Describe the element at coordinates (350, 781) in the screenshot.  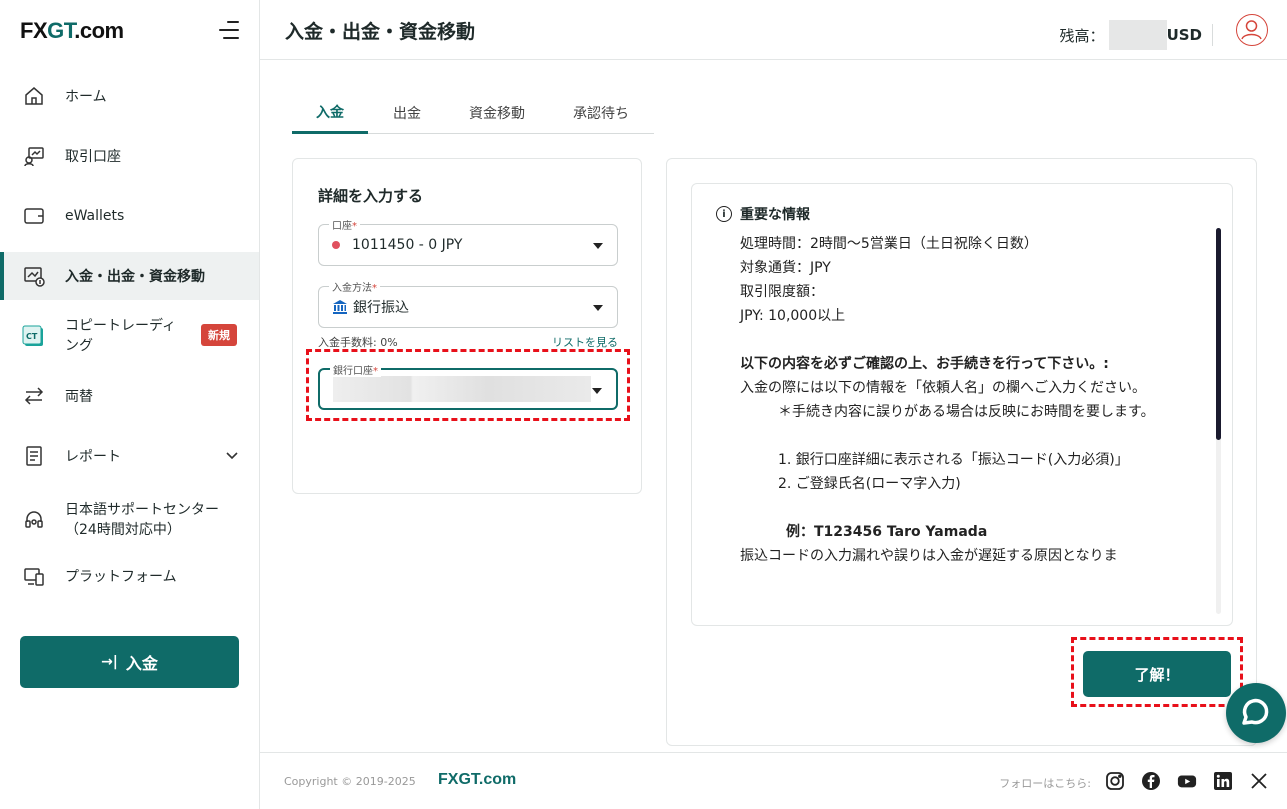
I see `copyright-text: Copyright © 2019-2025` at that location.